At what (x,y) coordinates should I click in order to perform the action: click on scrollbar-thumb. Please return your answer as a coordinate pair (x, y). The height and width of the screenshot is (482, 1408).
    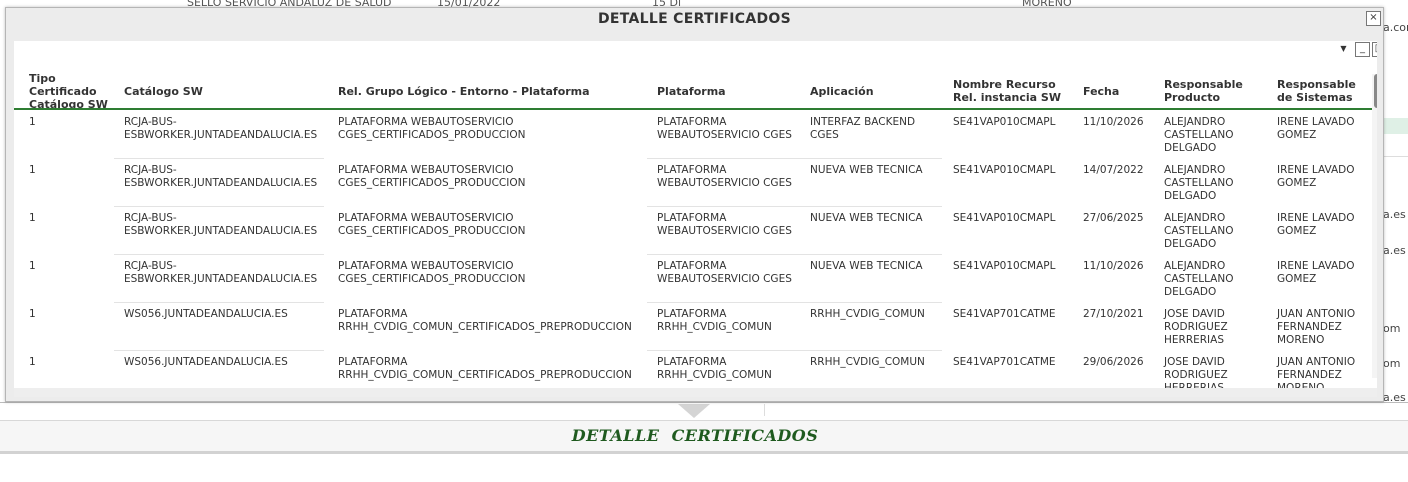
    Looking at the image, I should click on (1375, 91).